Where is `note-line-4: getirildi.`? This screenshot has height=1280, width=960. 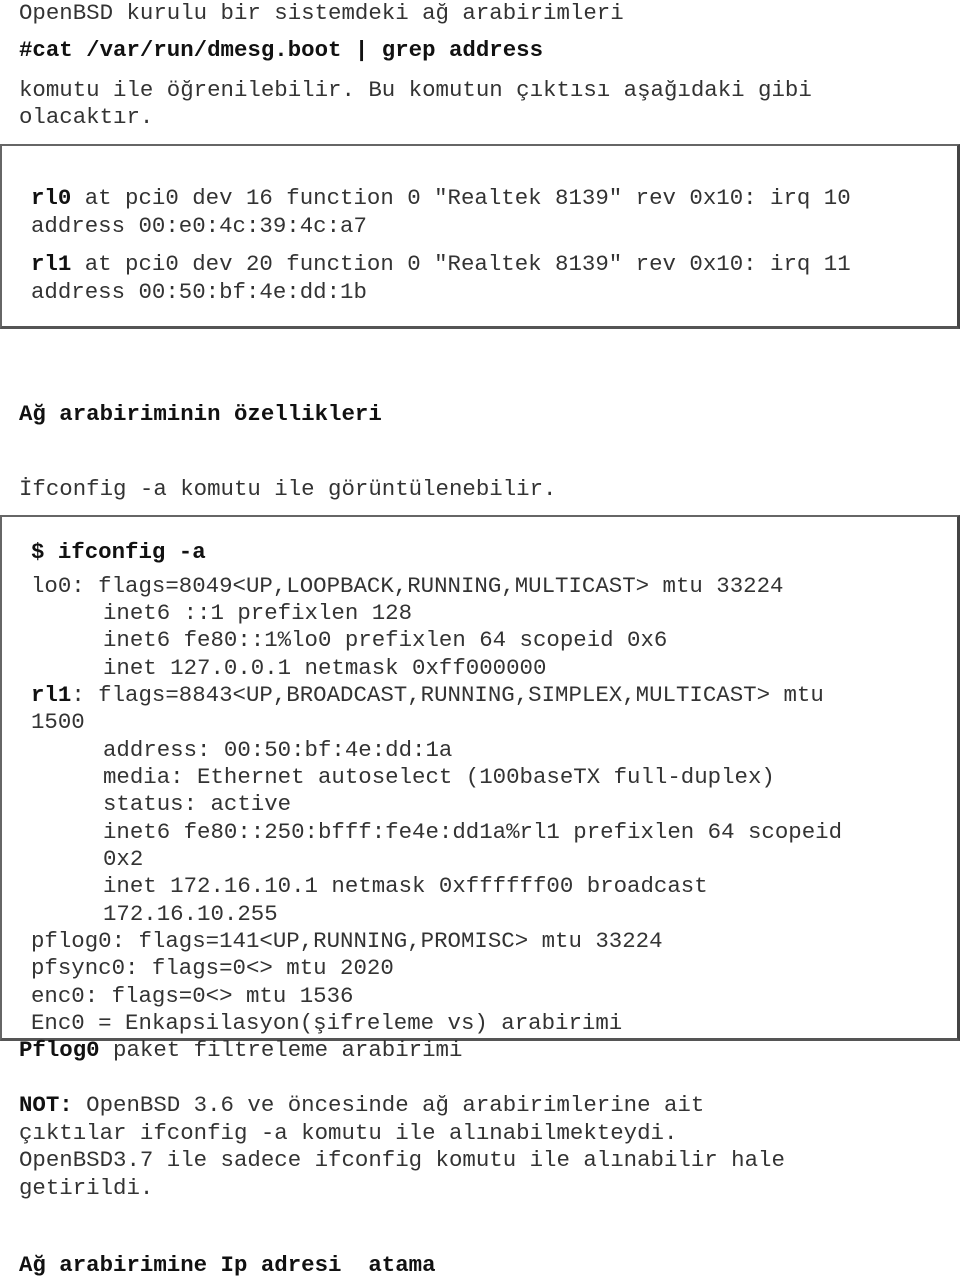 note-line-4: getirildi. is located at coordinates (86, 1188).